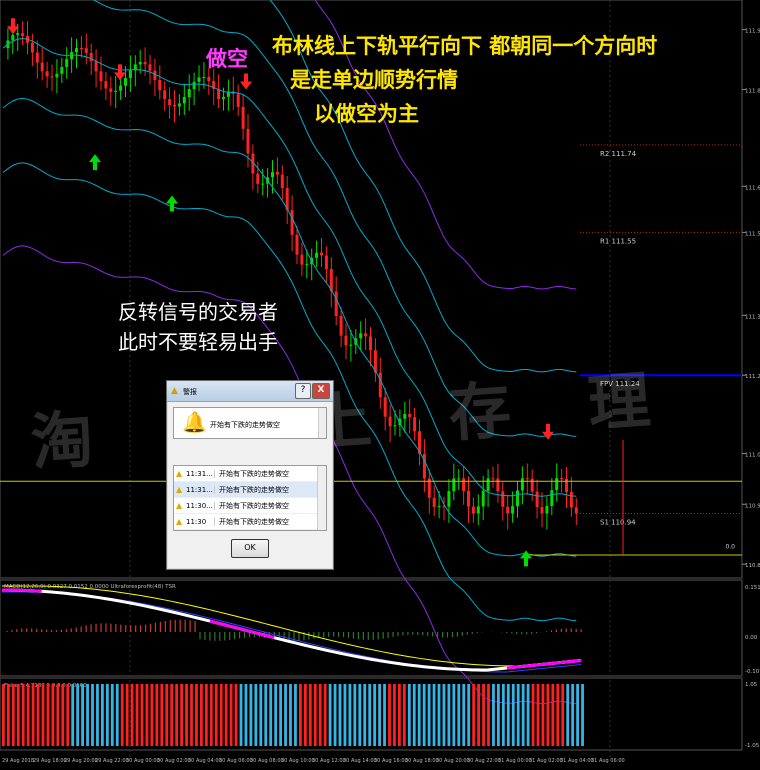 The image size is (760, 770). Describe the element at coordinates (548, 431) in the screenshot. I see `sell-arrow` at that location.